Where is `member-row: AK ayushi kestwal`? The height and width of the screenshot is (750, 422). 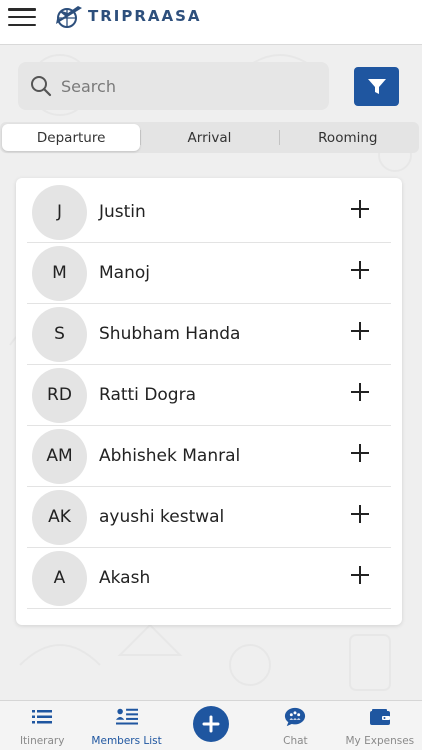
member-row: AK ayushi kestwal is located at coordinates (209, 517).